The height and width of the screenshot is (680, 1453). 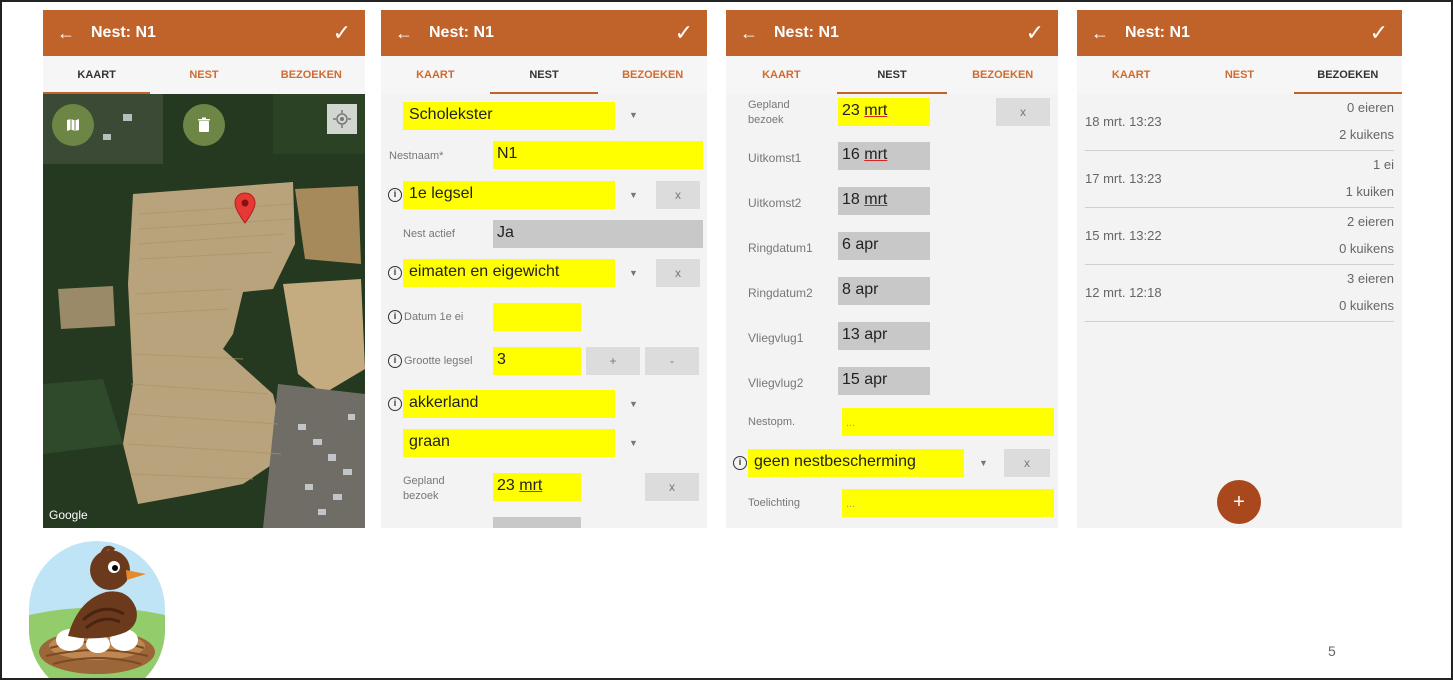 I want to click on list-item: 18 mrt. 13:23 0 eieren 2 kuikens, so click(x=1239, y=122).